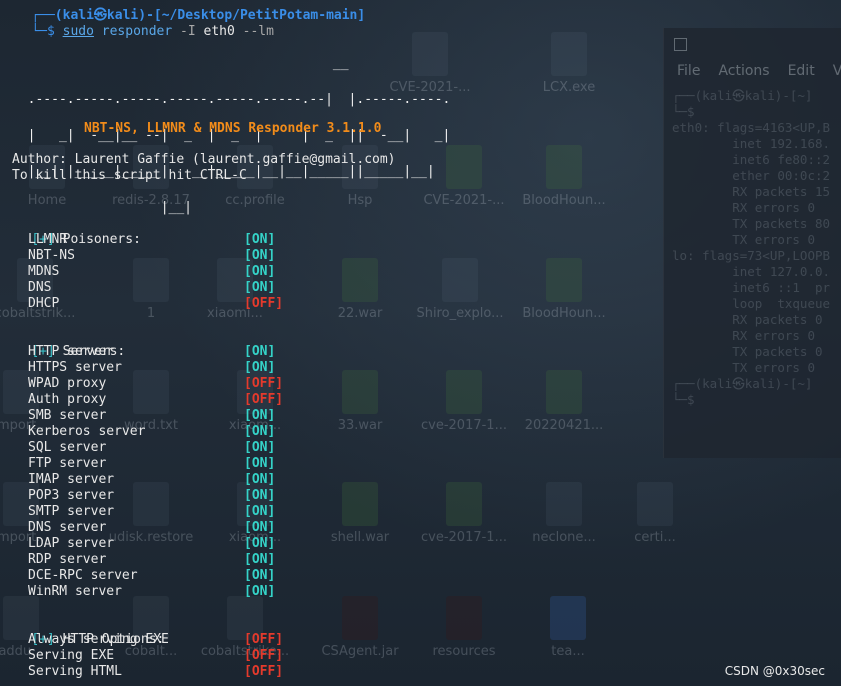 This screenshot has height=686, width=841. Describe the element at coordinates (67, 383) in the screenshot. I see `option-label: WPAD proxy` at that location.